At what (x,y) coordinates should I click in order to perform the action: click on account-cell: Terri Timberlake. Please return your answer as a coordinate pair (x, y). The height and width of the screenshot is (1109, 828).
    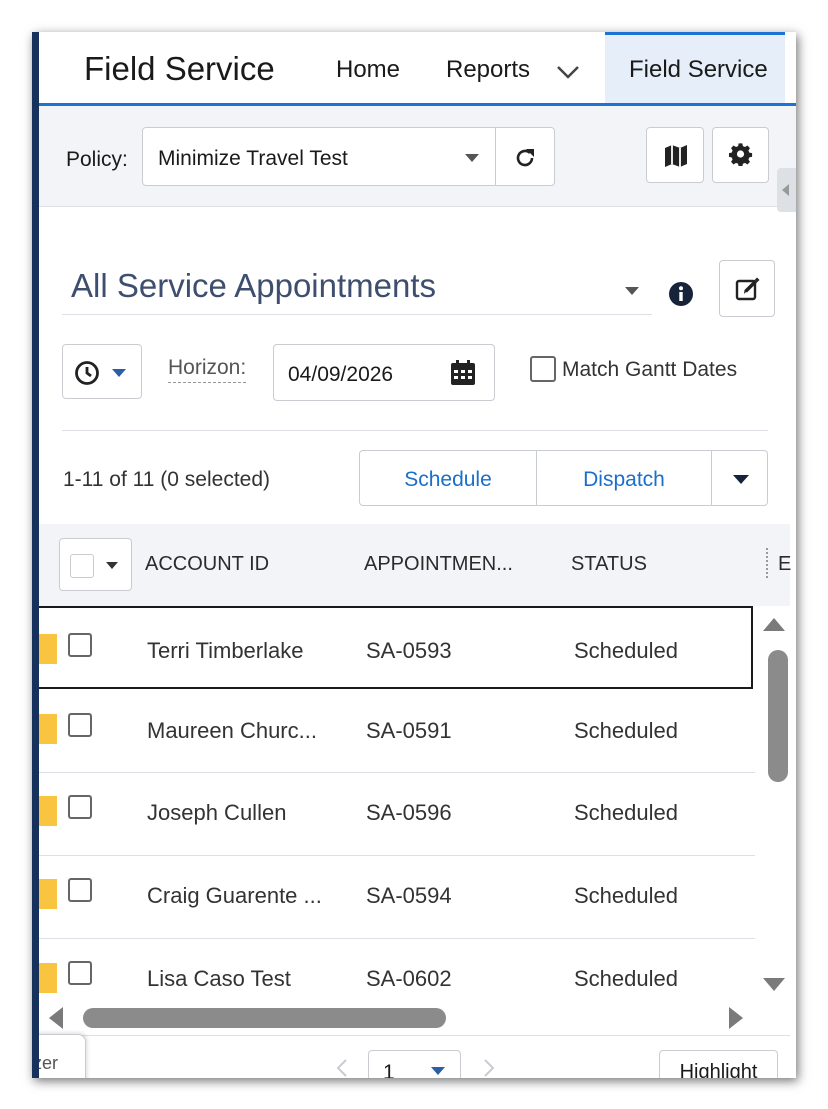
    Looking at the image, I should click on (225, 651).